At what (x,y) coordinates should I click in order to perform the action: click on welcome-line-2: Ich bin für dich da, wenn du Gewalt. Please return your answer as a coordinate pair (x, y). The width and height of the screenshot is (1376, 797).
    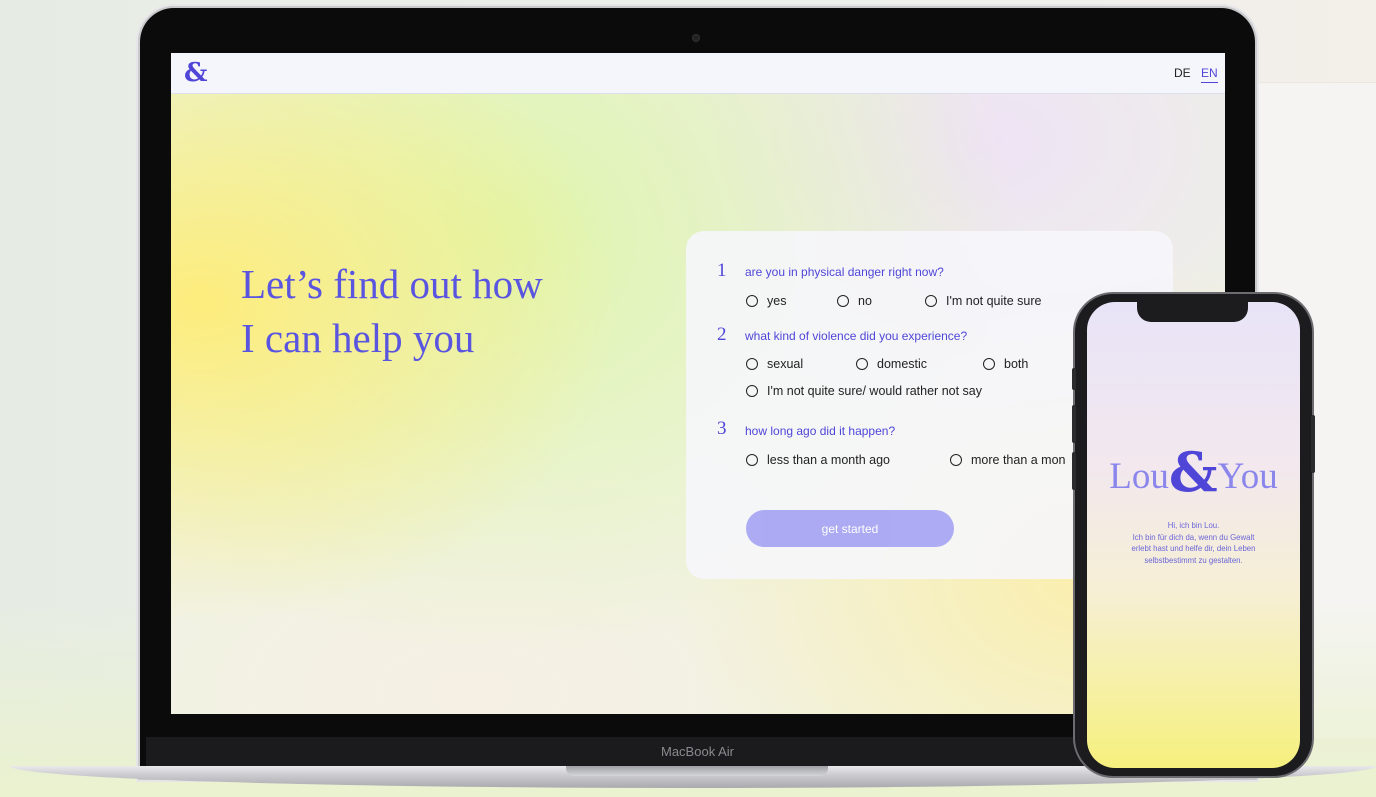
    Looking at the image, I should click on (1193, 537).